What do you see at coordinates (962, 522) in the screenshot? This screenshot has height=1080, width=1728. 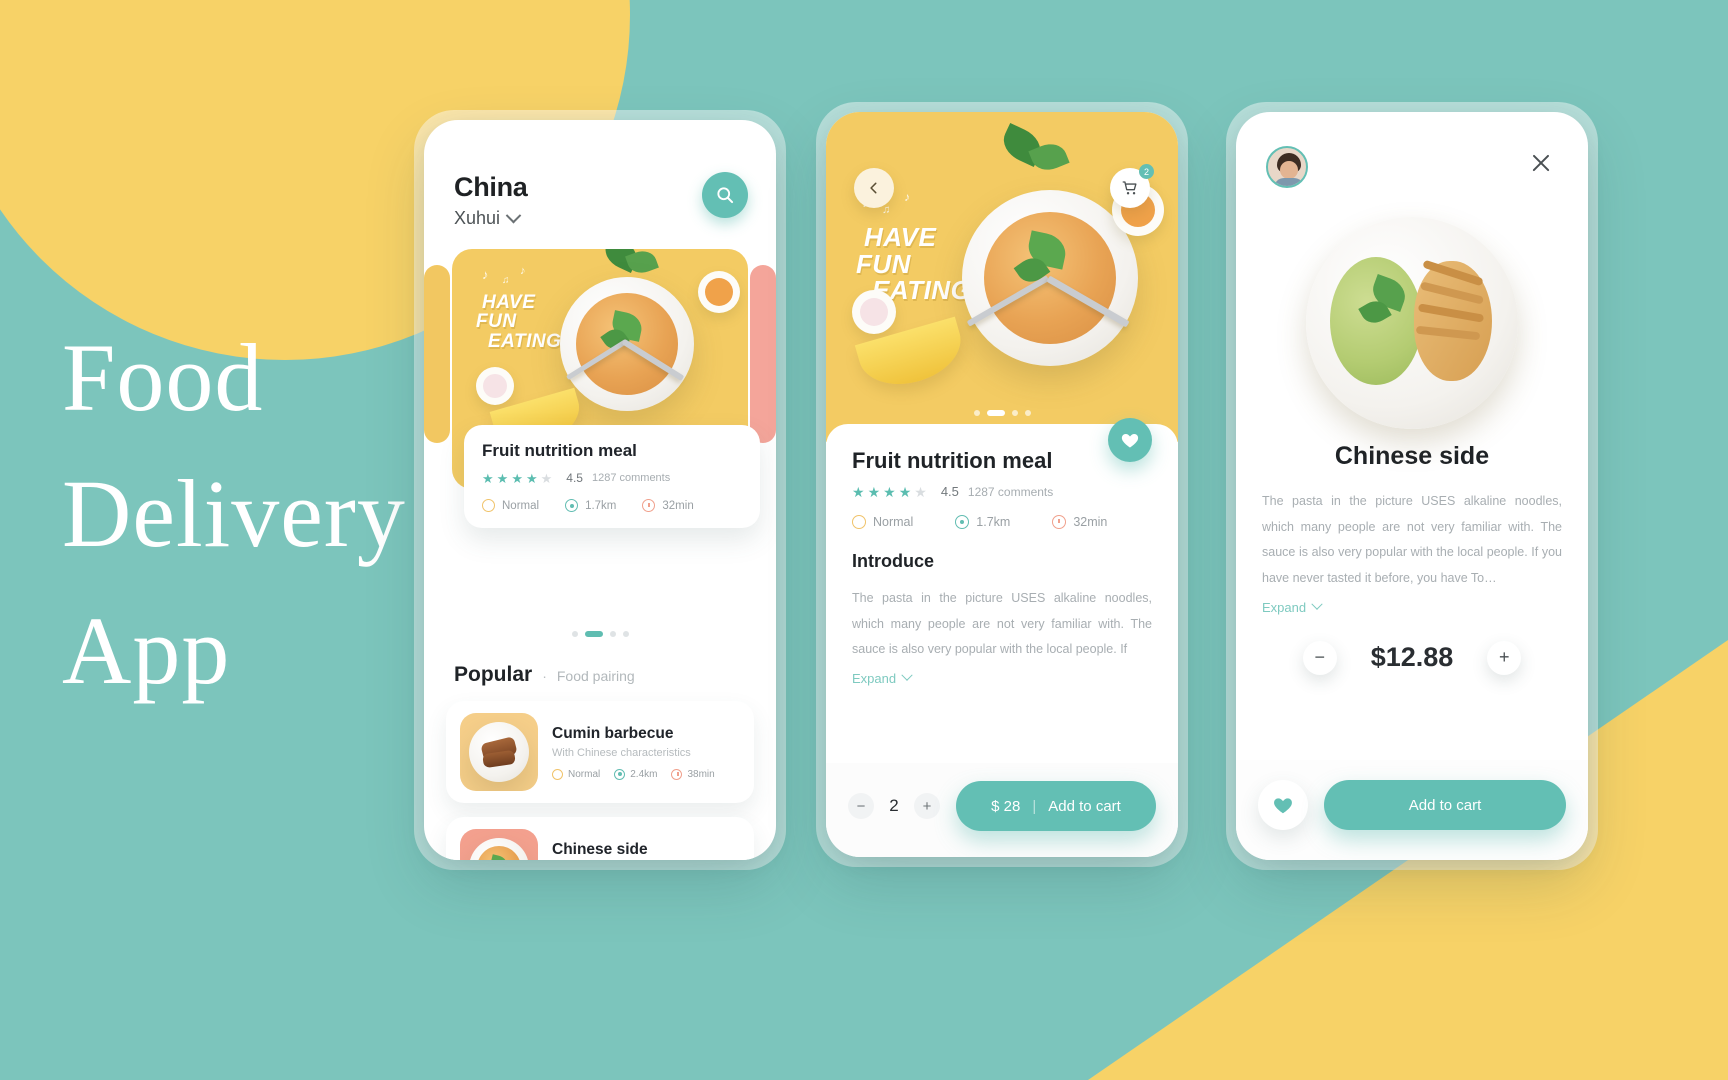 I see `location-pin-icon` at bounding box center [962, 522].